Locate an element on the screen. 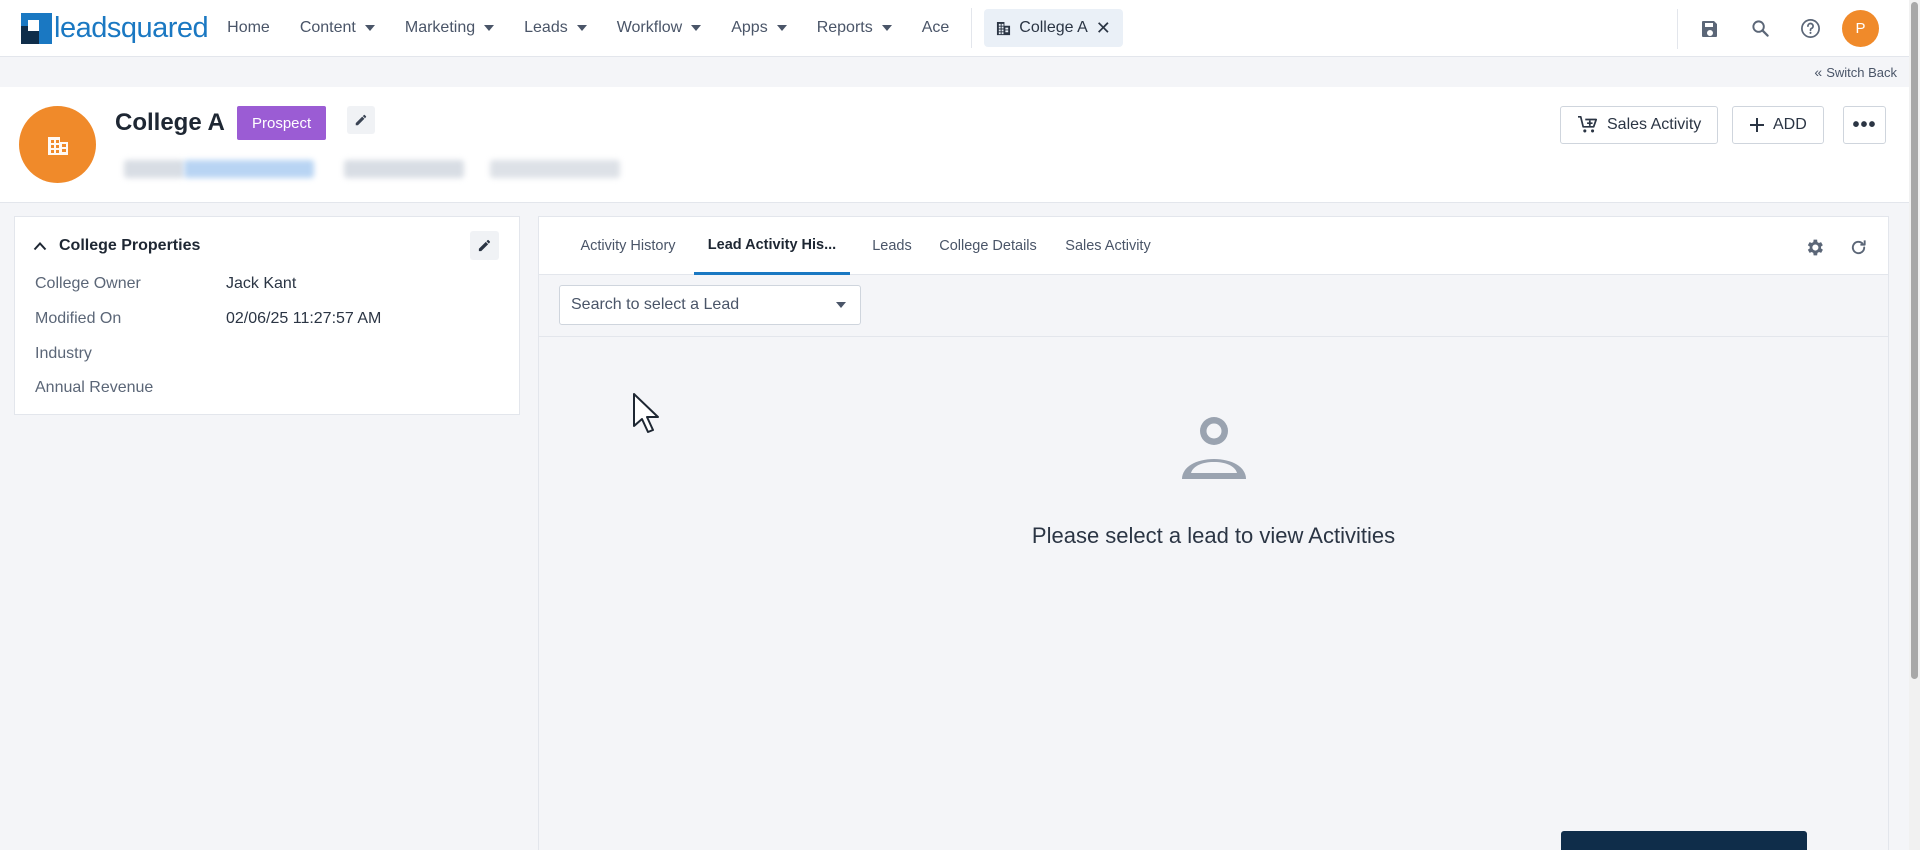 This screenshot has height=850, width=1920. property-row-modified: Modified On 02/06/25 11:27:57 AM is located at coordinates (208, 319).